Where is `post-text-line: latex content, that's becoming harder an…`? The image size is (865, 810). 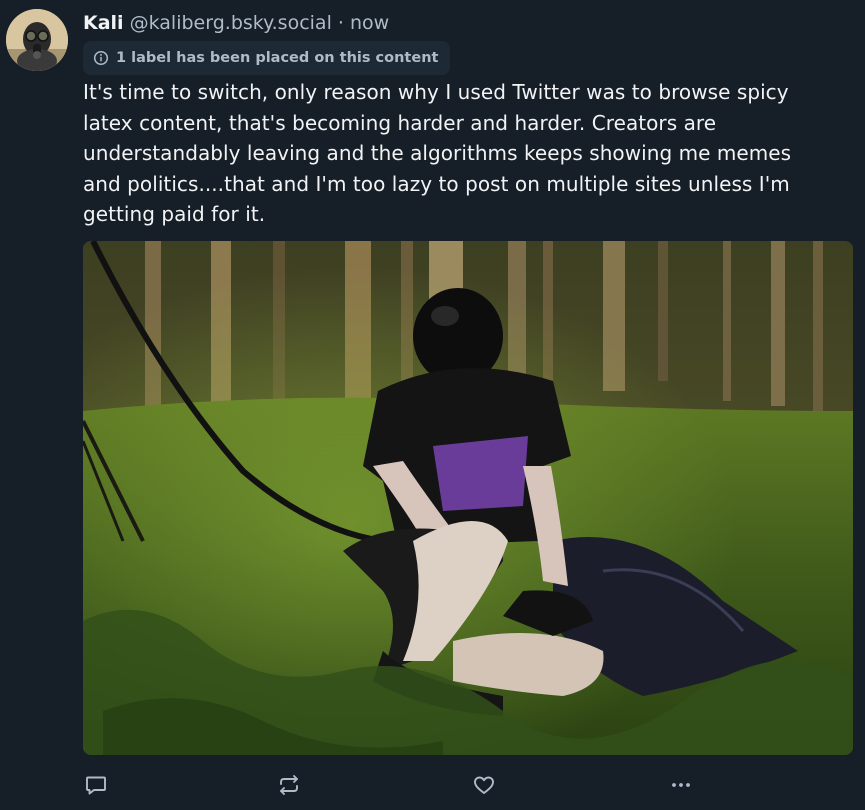
post-text-line: latex content, that's becoming harder an… is located at coordinates (400, 122).